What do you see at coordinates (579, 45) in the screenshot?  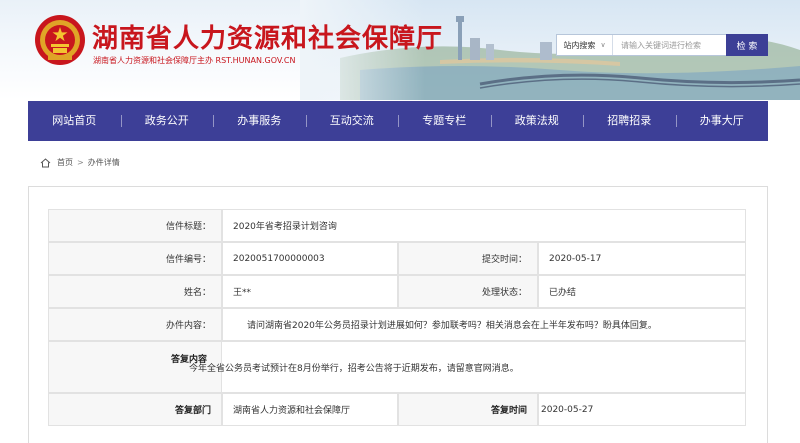 I see `search-scope-label: 站内搜索` at bounding box center [579, 45].